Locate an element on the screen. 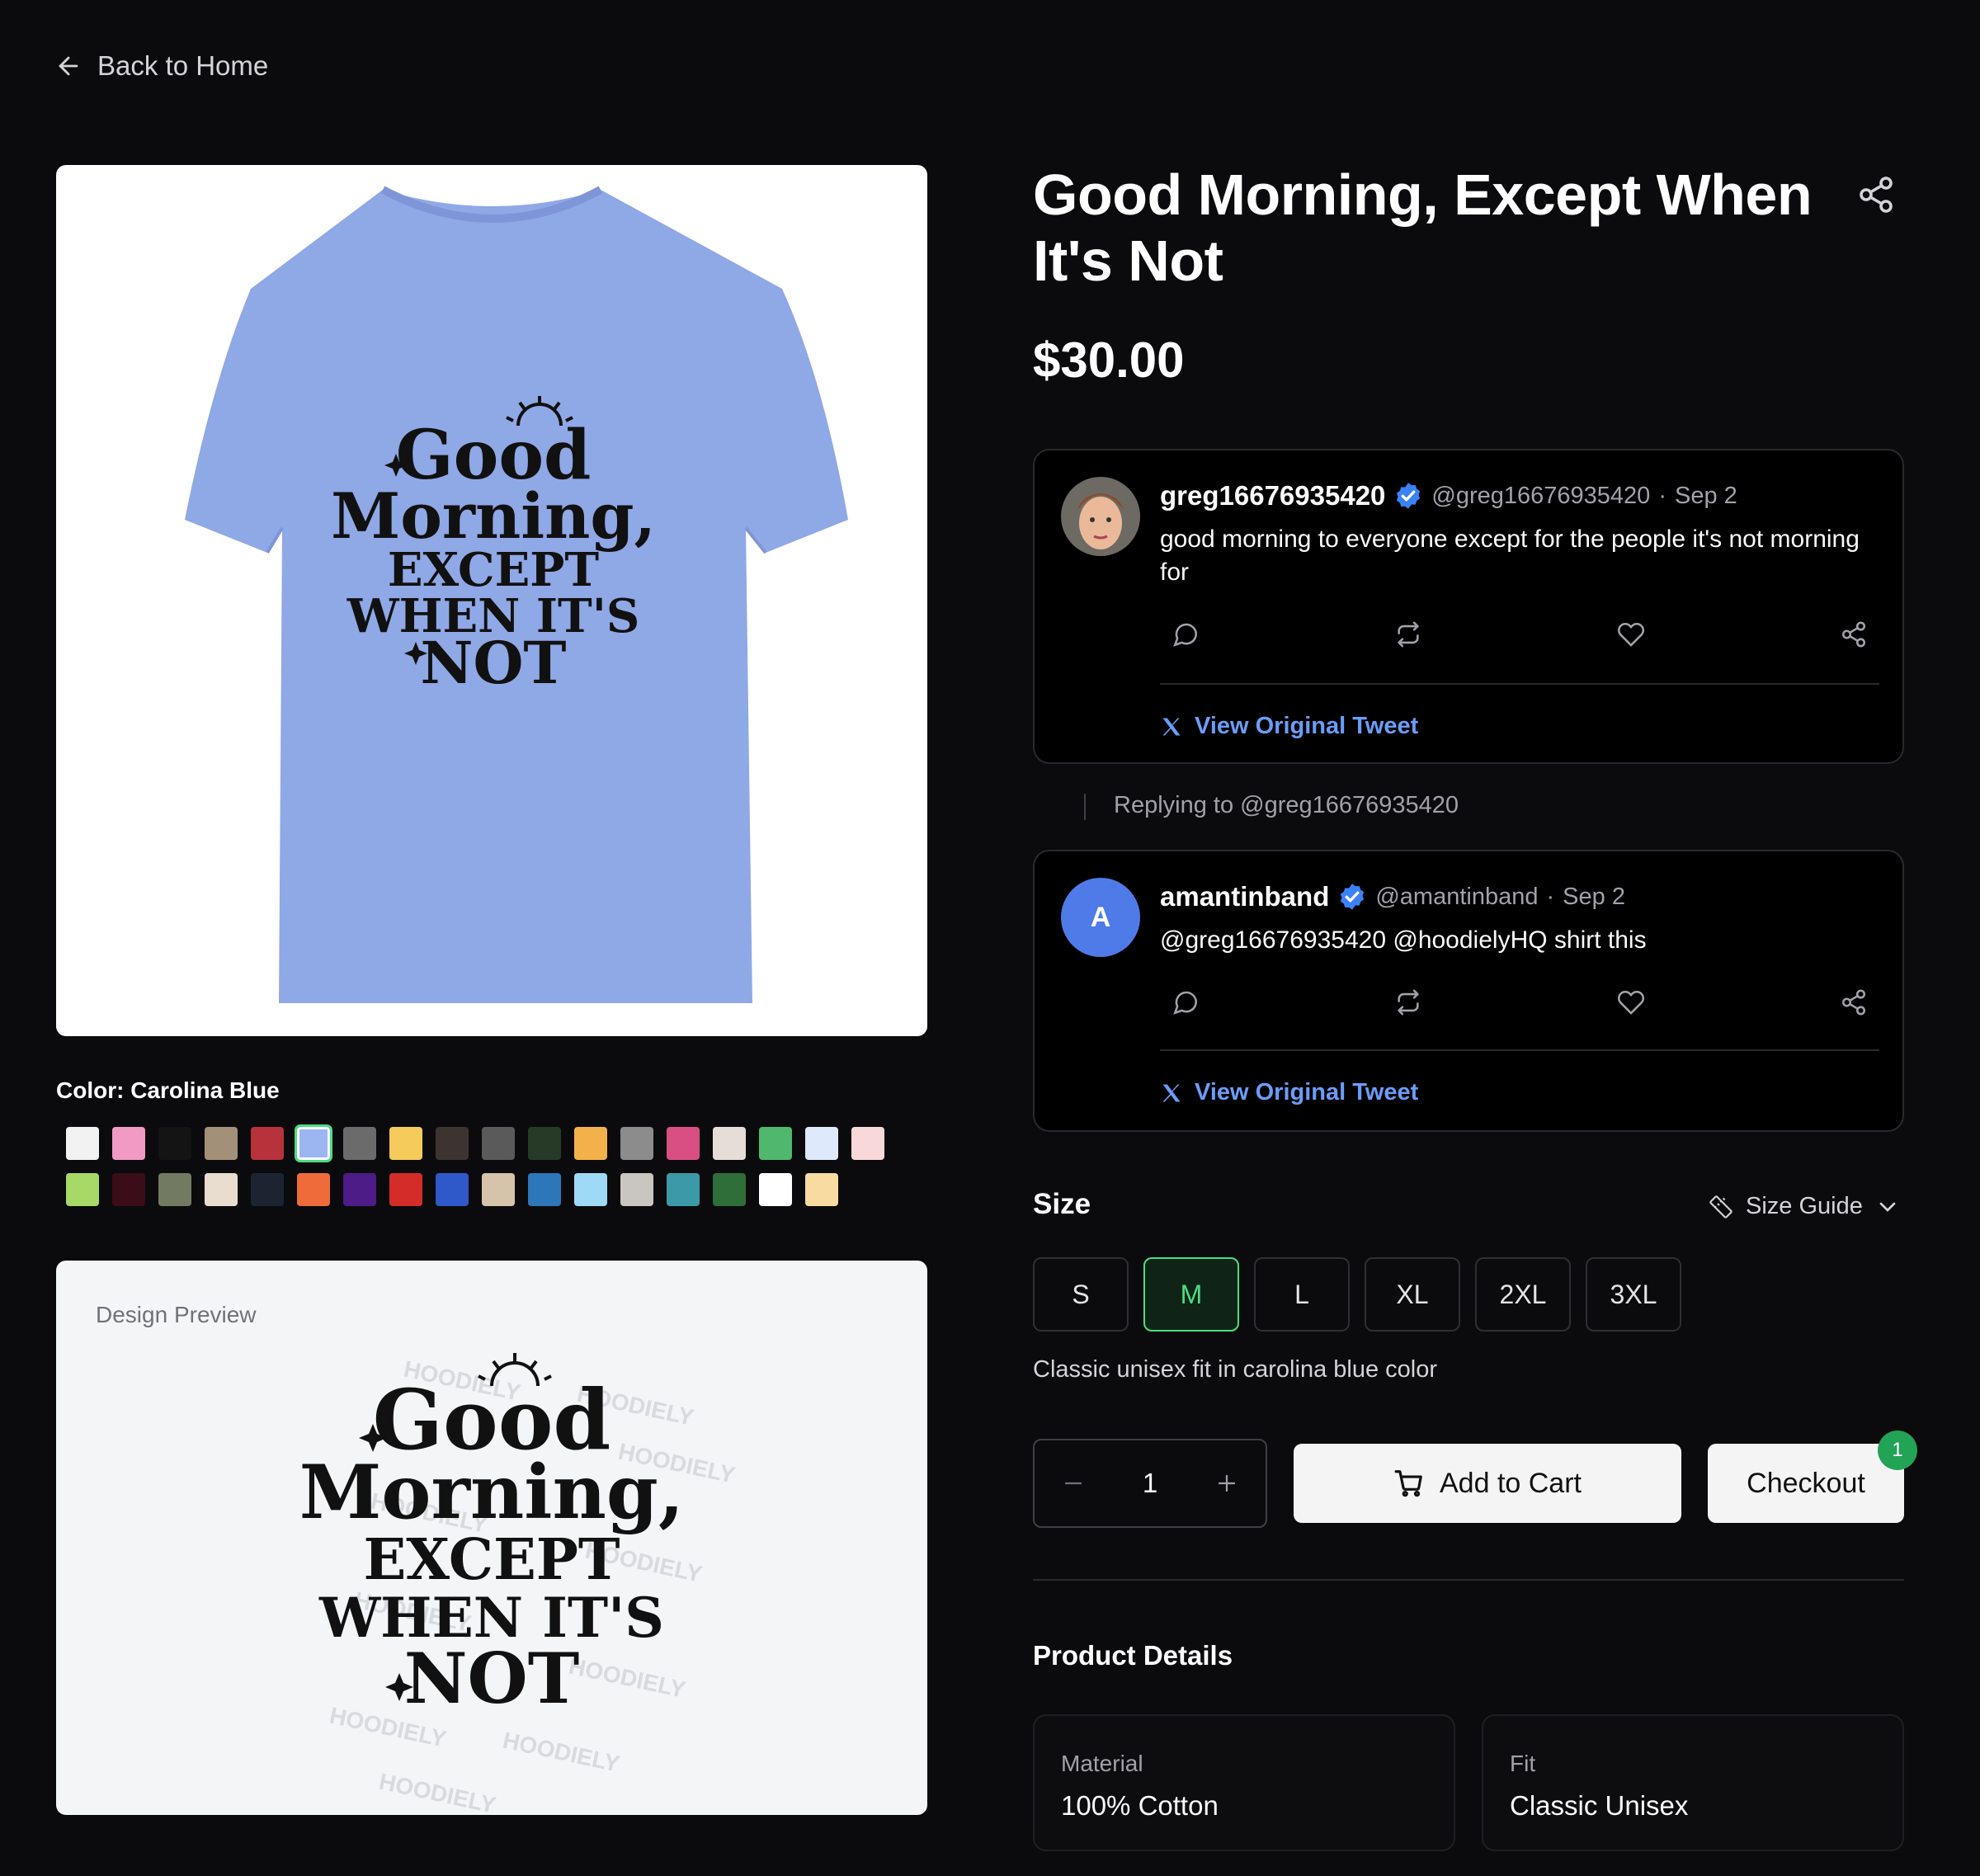 The image size is (1980, 1876). cart-icon is located at coordinates (1408, 1483).